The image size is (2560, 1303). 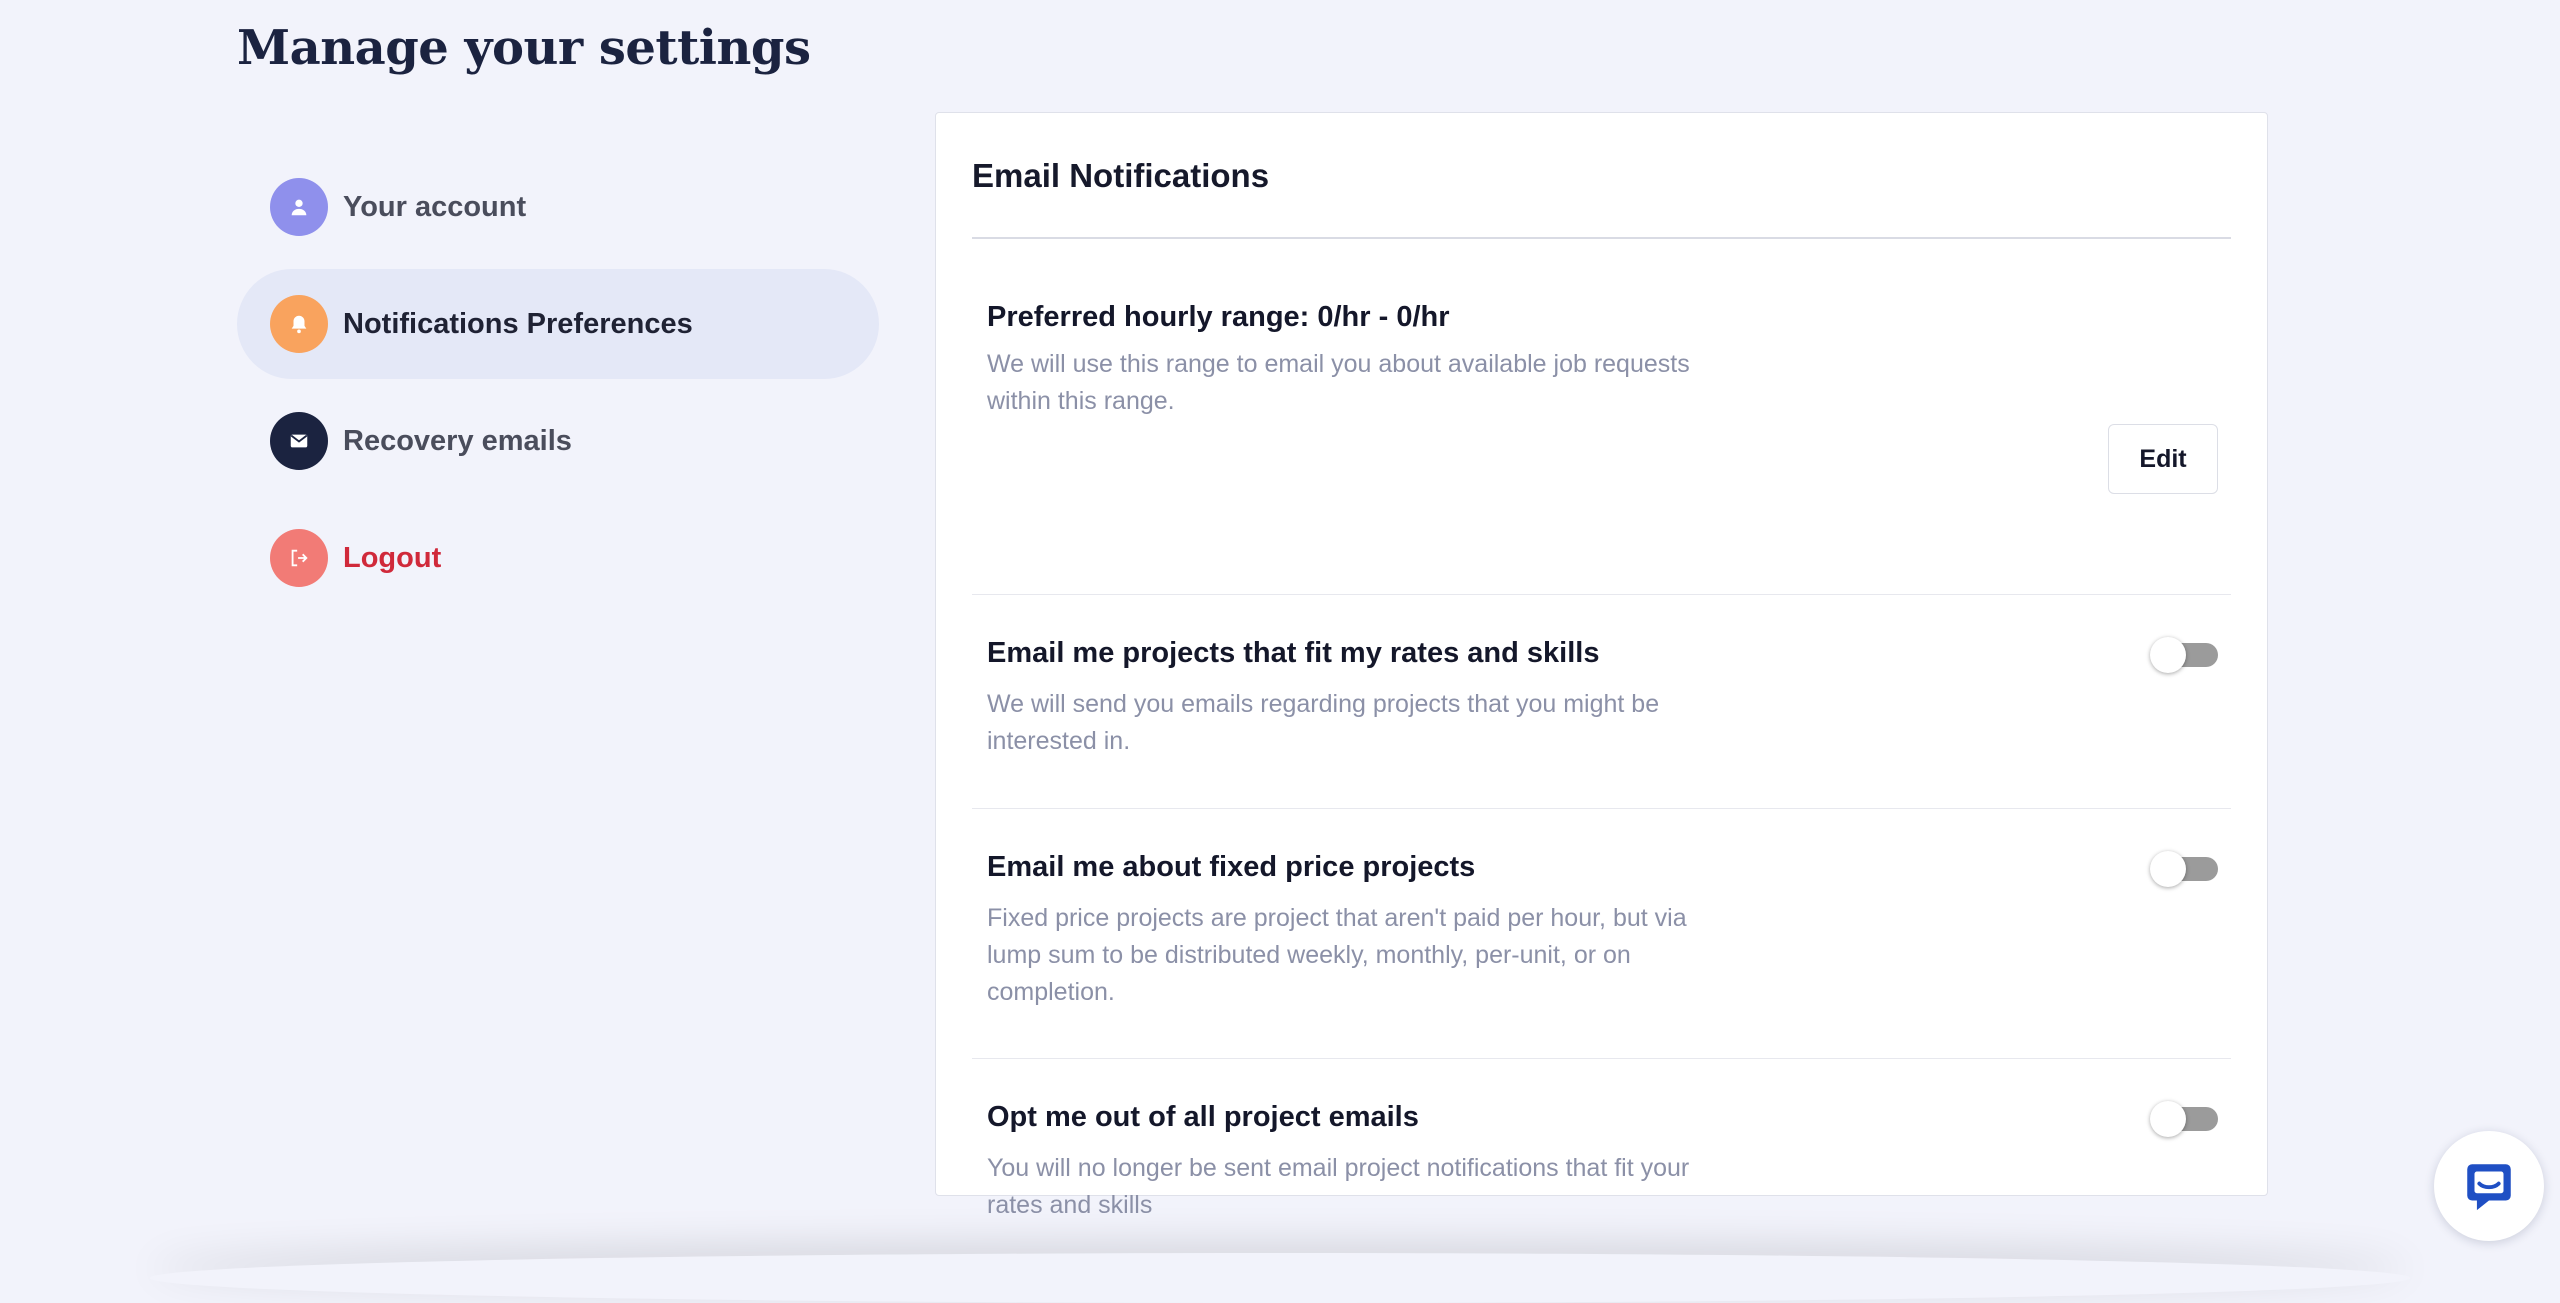 I want to click on rates-skills-toggle, so click(x=2184, y=655).